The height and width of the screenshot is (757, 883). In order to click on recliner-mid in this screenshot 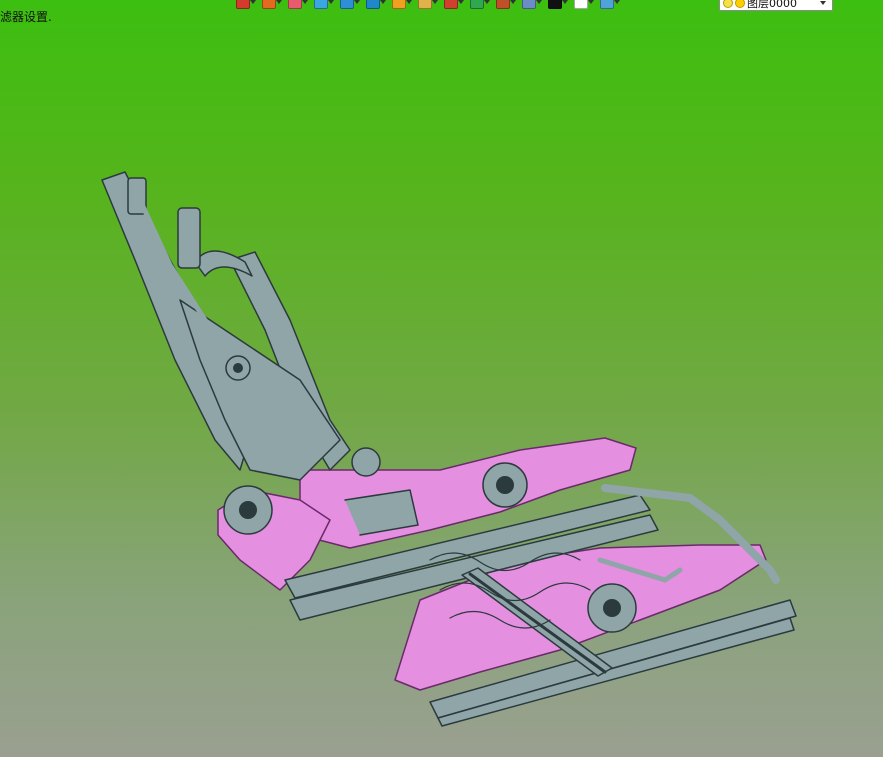, I will do `click(366, 462)`.